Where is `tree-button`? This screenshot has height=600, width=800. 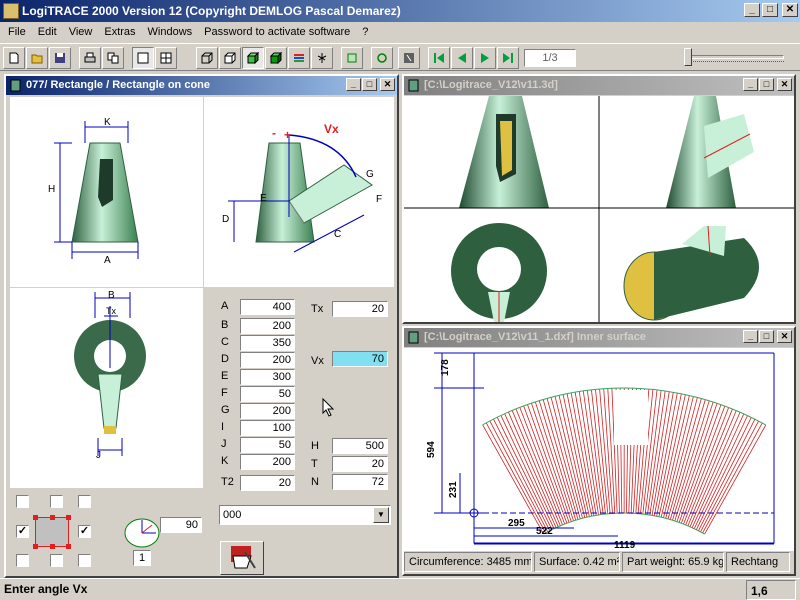
tree-button is located at coordinates (322, 58).